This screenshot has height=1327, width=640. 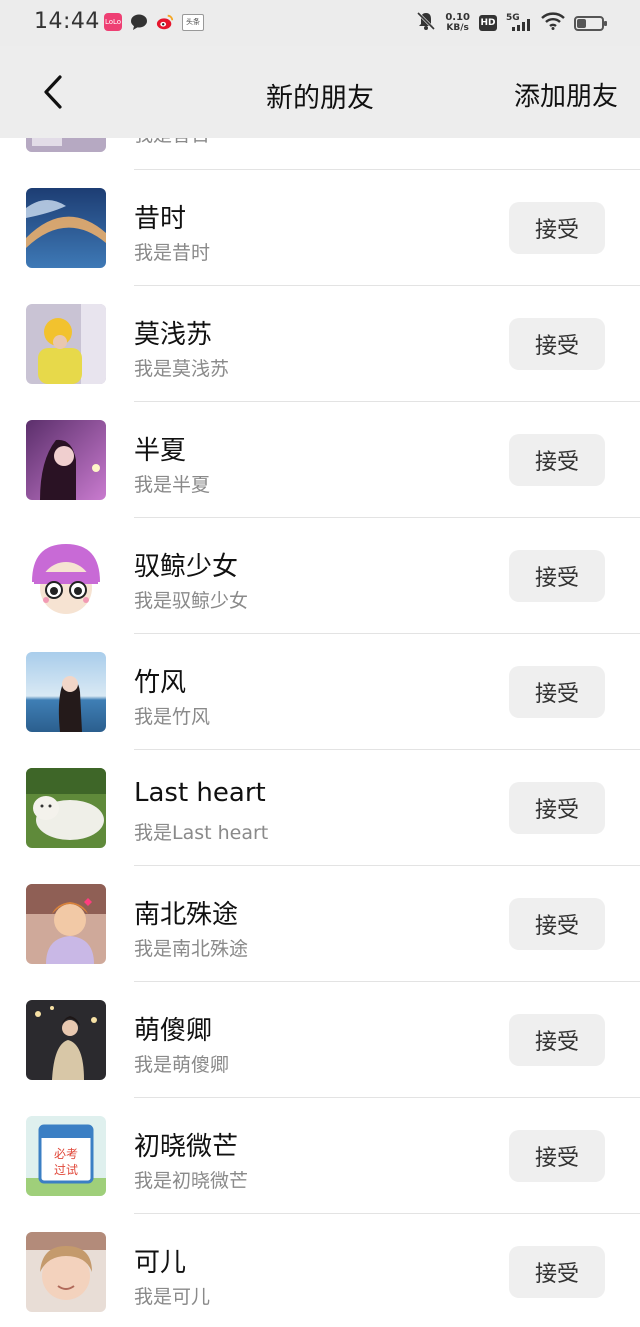 What do you see at coordinates (172, 717) in the screenshot?
I see `request-message: 我是竹风` at bounding box center [172, 717].